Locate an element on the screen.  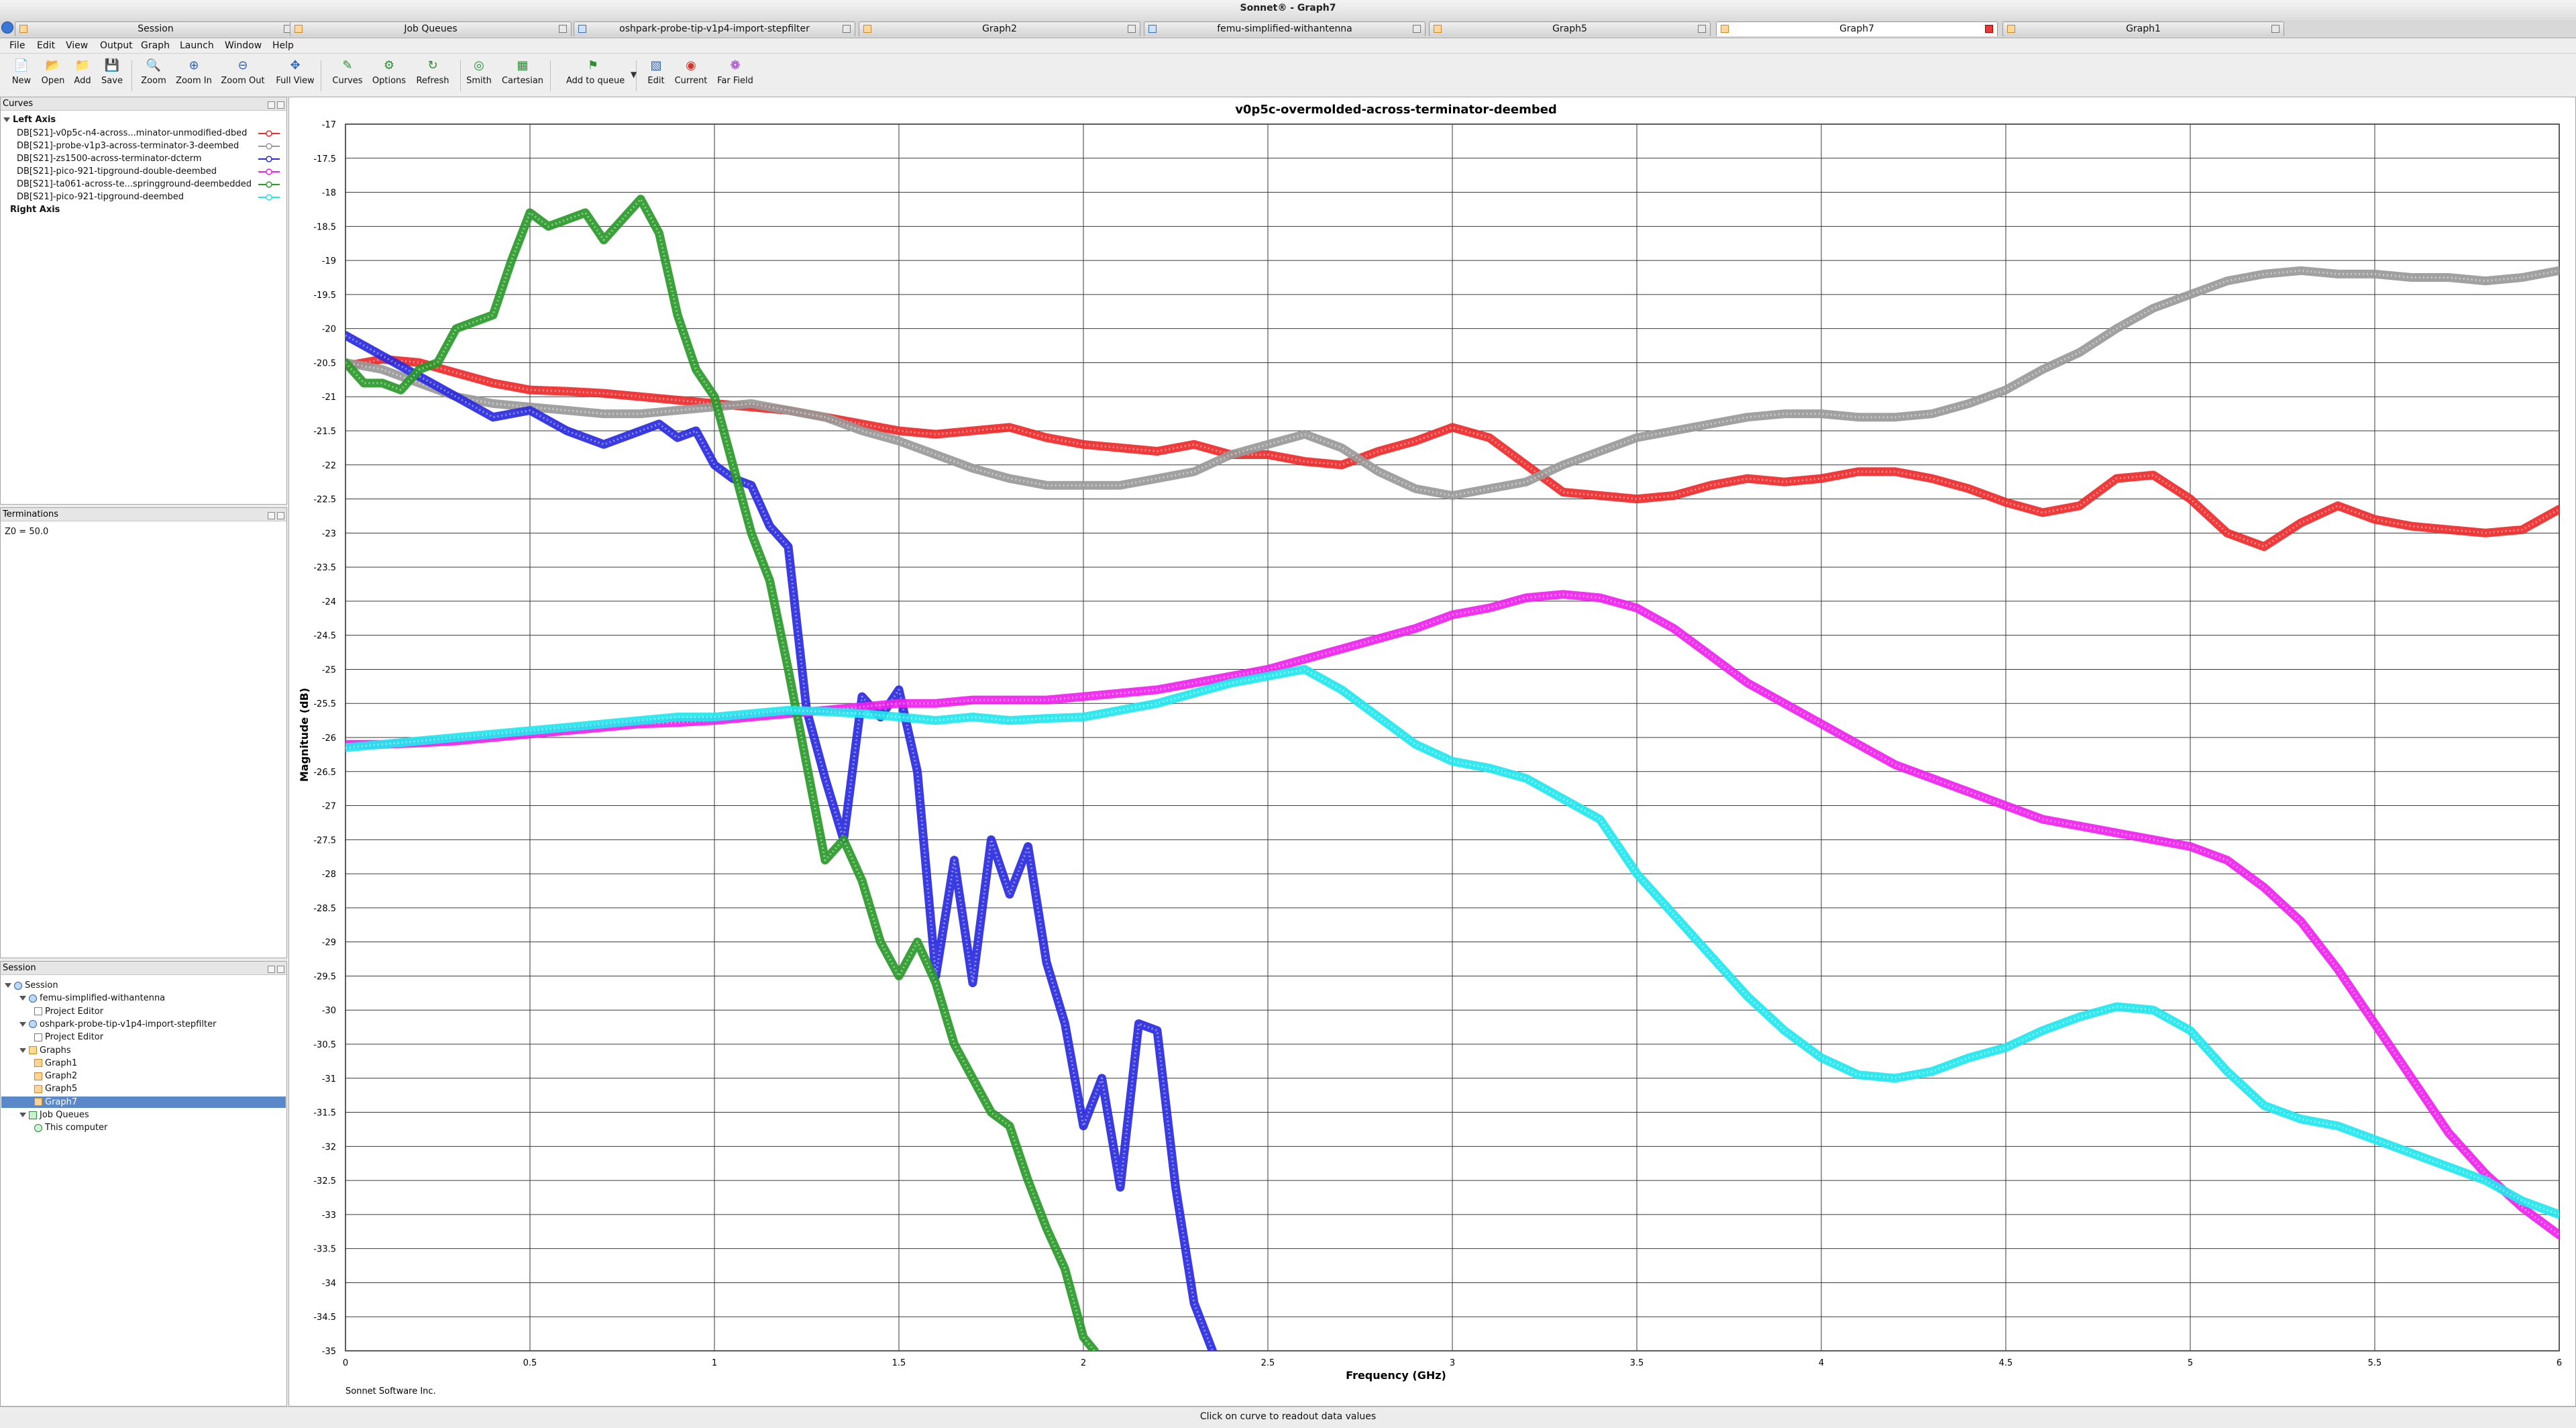
graph-icon is located at coordinates (38, 1063).